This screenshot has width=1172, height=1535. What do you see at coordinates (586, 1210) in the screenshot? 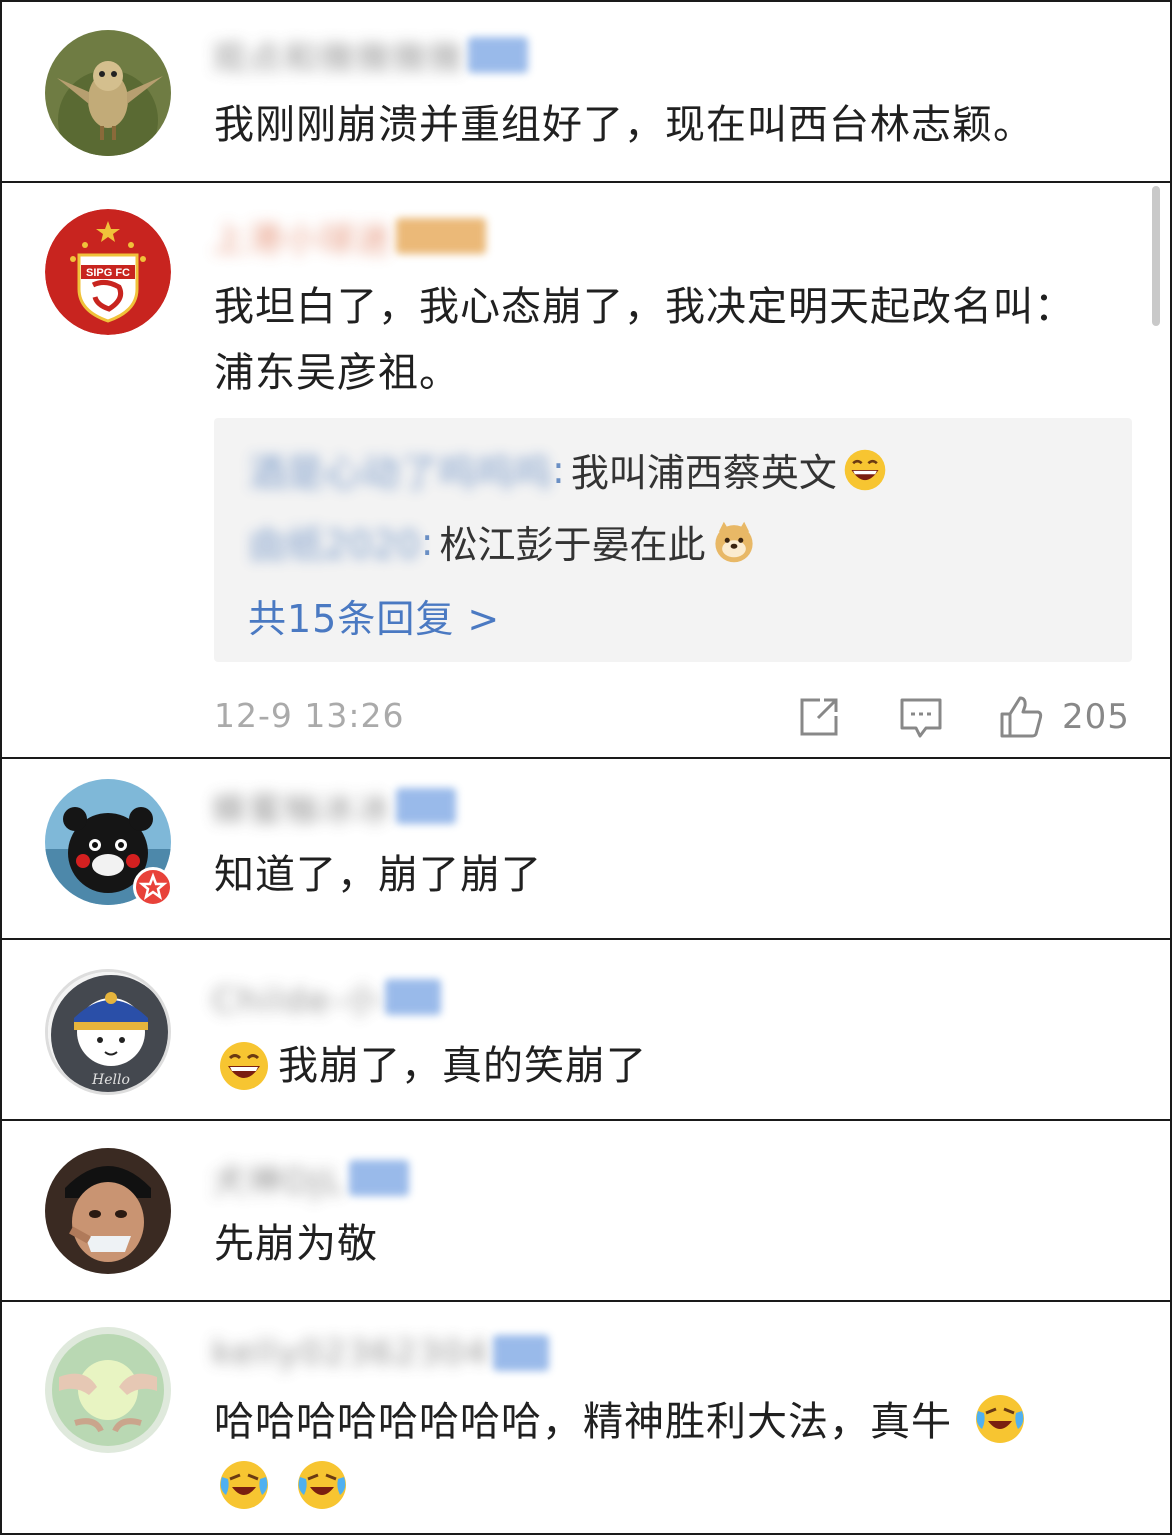
I see `comment-item: 犬神DJL 先崩为敬` at bounding box center [586, 1210].